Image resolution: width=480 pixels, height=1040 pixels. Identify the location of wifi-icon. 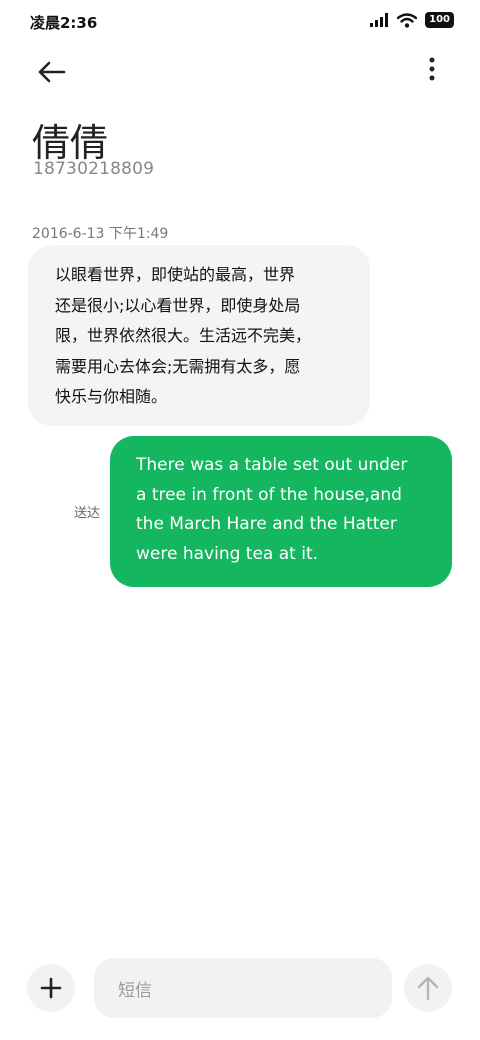
(407, 20).